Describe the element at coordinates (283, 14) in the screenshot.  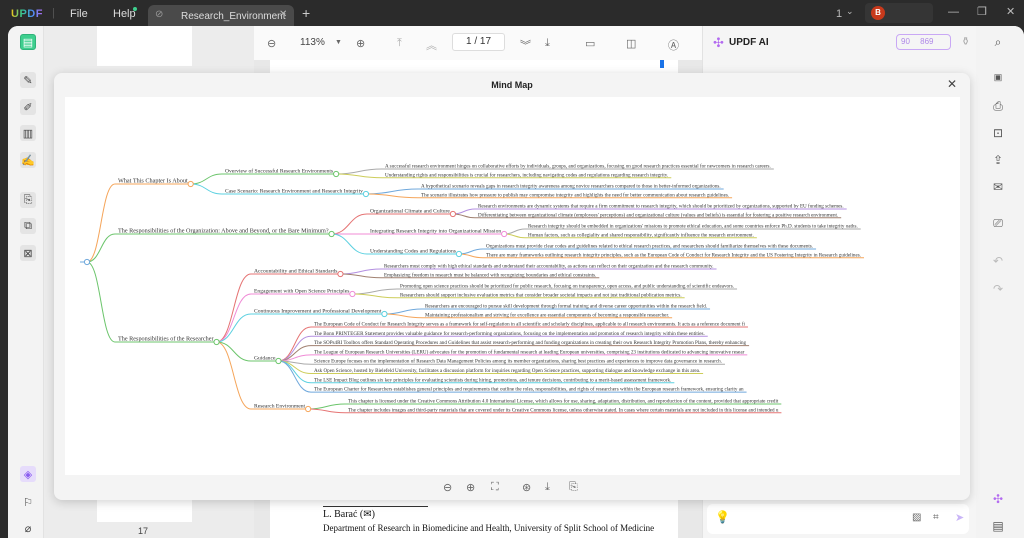
I see `tab-close-icon: ✕` at that location.